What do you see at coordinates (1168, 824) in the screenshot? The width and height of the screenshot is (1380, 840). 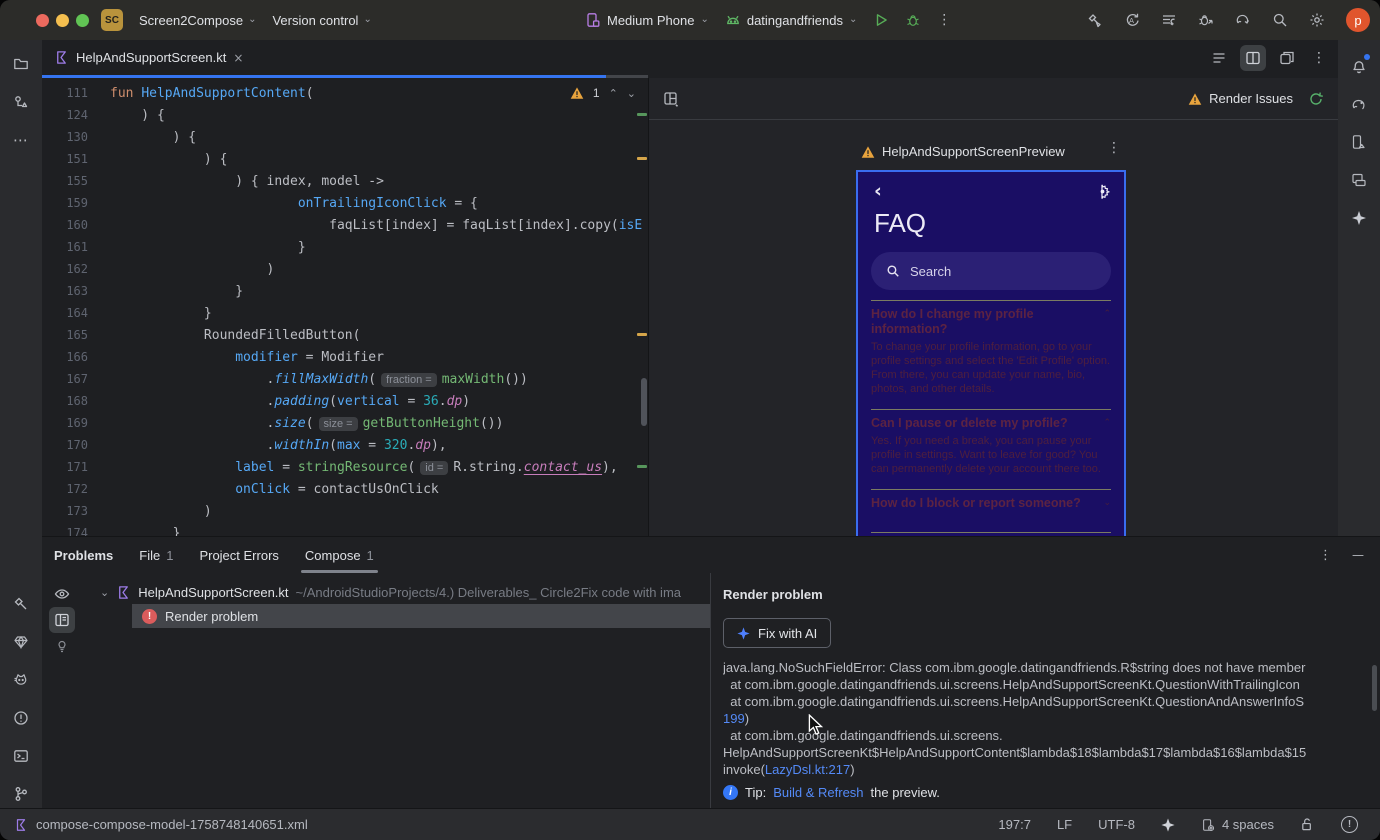 I see `ai-status-sparkle-icon` at bounding box center [1168, 824].